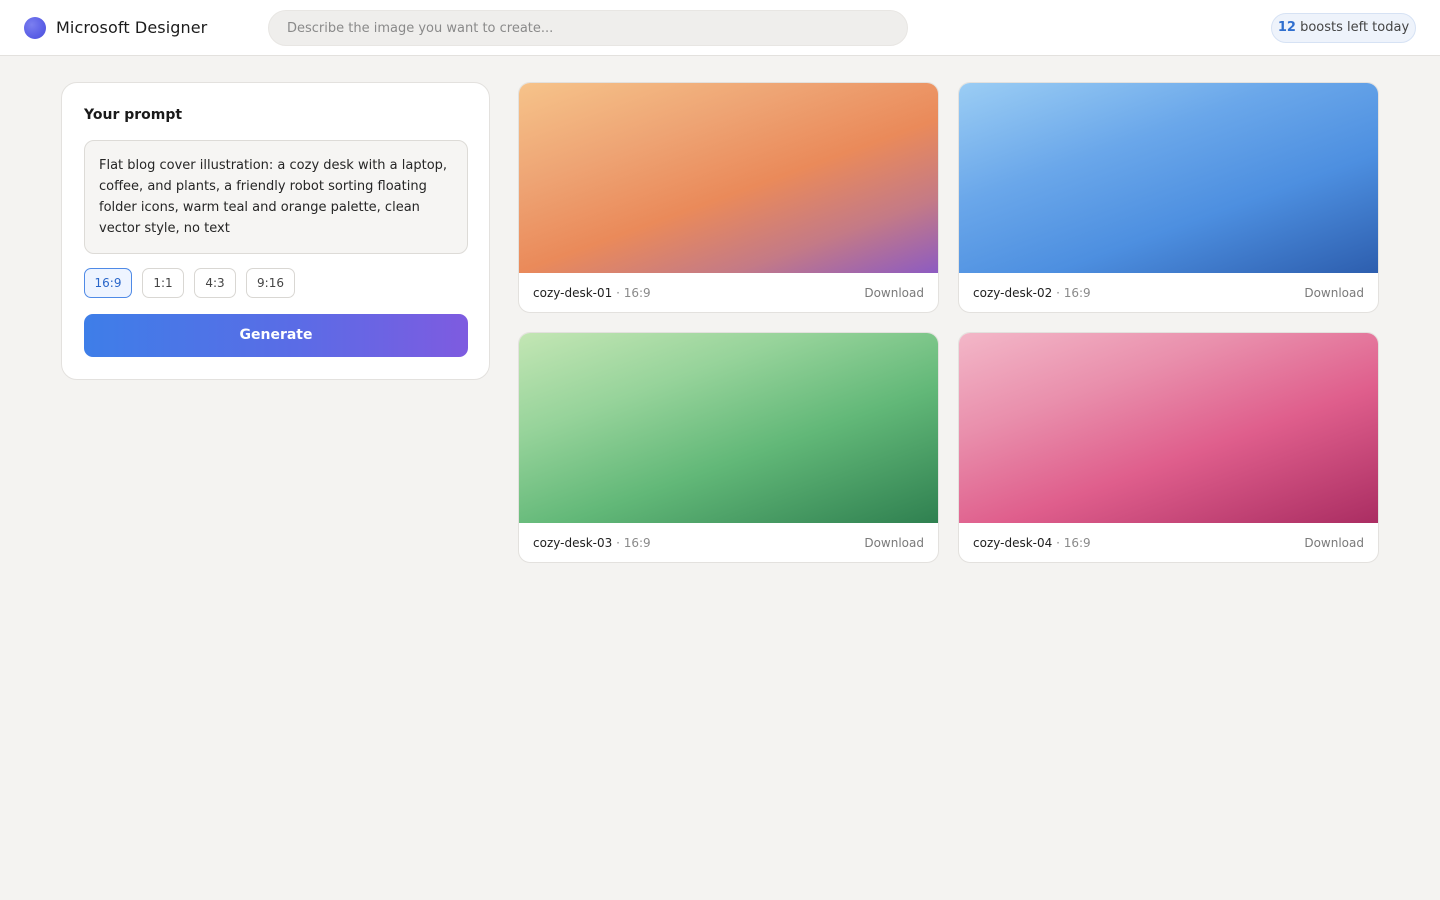 The width and height of the screenshot is (1440, 900). I want to click on top-bar: Microsoft Designer 12 boosts left today, so click(720, 28).